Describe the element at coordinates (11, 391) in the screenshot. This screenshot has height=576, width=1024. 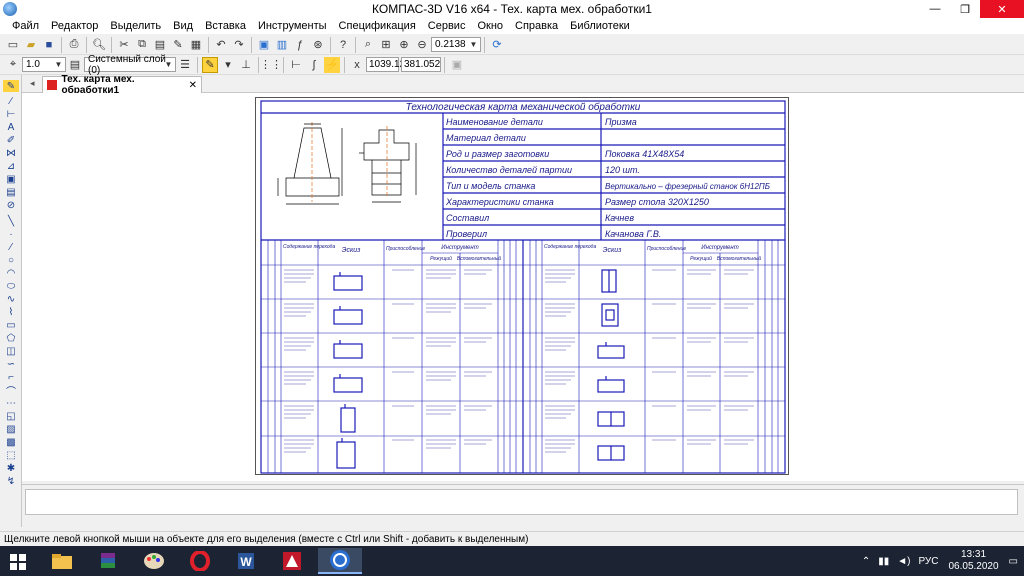
I see `fillet-tool-icon: ⌒` at that location.